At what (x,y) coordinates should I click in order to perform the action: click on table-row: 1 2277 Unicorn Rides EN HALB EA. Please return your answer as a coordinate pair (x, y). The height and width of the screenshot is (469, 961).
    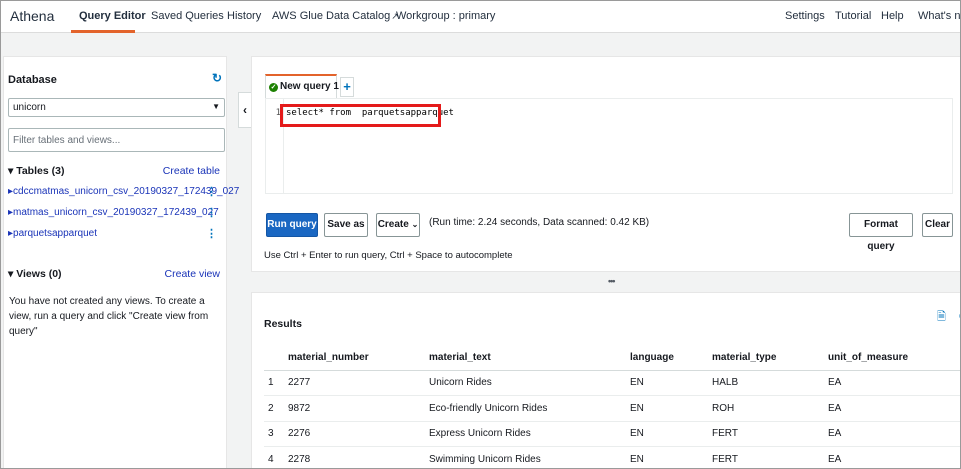
    Looking at the image, I should click on (612, 383).